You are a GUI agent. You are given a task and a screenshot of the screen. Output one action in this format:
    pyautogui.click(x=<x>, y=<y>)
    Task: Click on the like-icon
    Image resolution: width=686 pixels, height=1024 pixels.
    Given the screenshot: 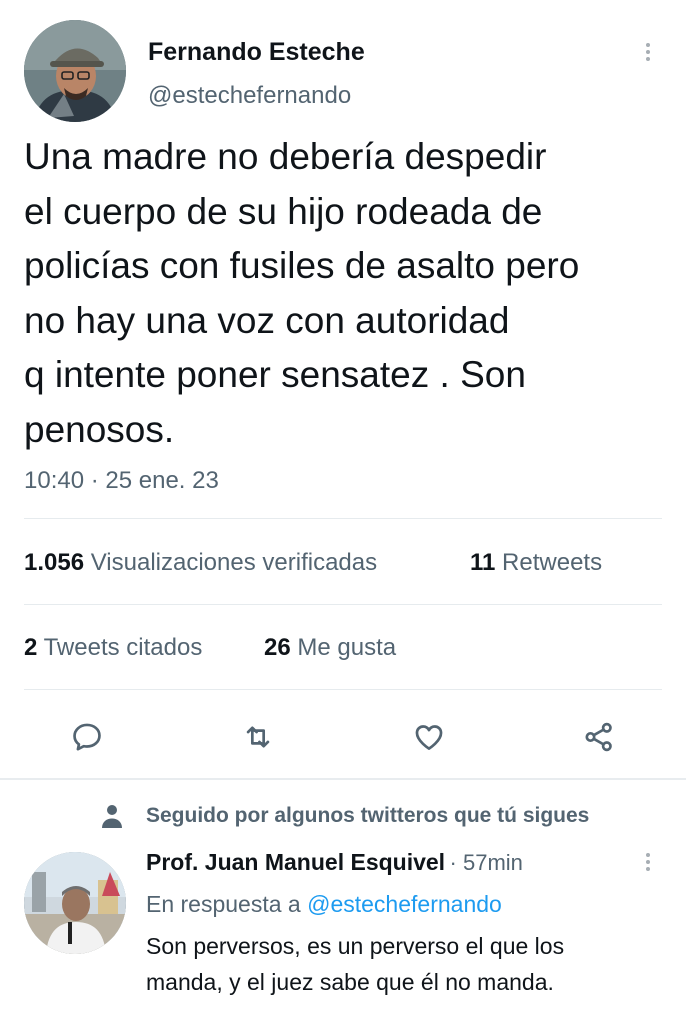 What is the action you would take?
    pyautogui.click(x=429, y=737)
    